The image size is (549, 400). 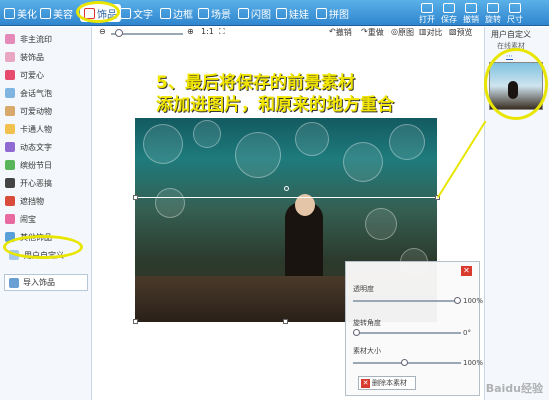 I want to click on beauty-icon, so click(x=45, y=13).